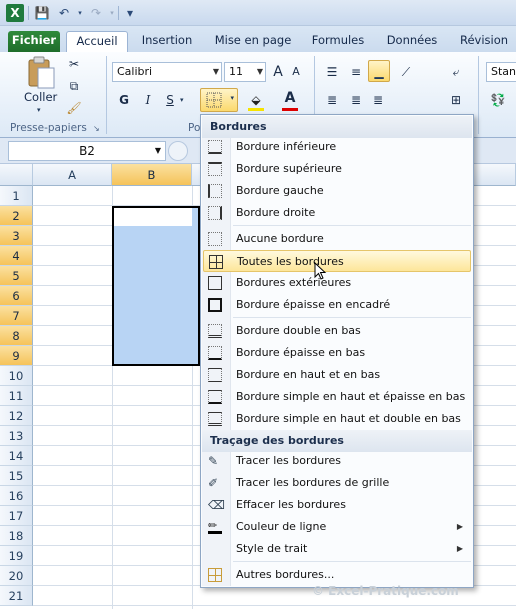  What do you see at coordinates (16, 256) in the screenshot?
I see `row-header-4: 4` at bounding box center [16, 256].